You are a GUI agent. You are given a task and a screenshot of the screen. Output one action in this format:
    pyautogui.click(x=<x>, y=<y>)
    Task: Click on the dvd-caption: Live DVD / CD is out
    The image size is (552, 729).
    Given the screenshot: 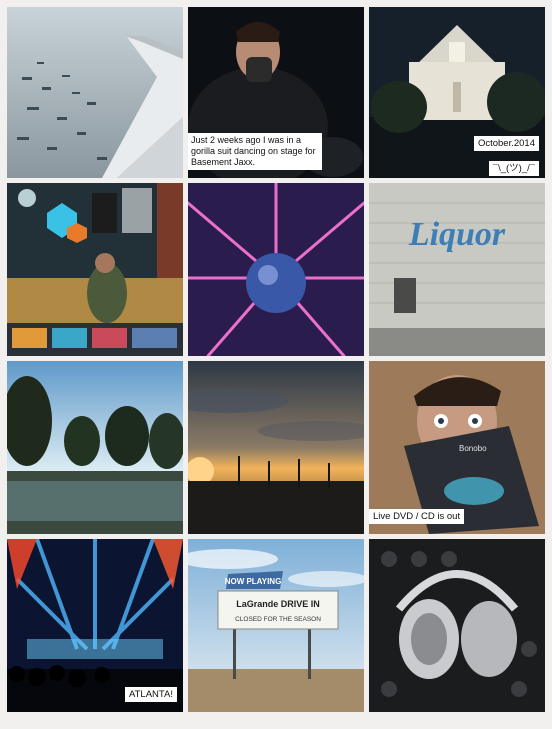 What is the action you would take?
    pyautogui.click(x=417, y=516)
    